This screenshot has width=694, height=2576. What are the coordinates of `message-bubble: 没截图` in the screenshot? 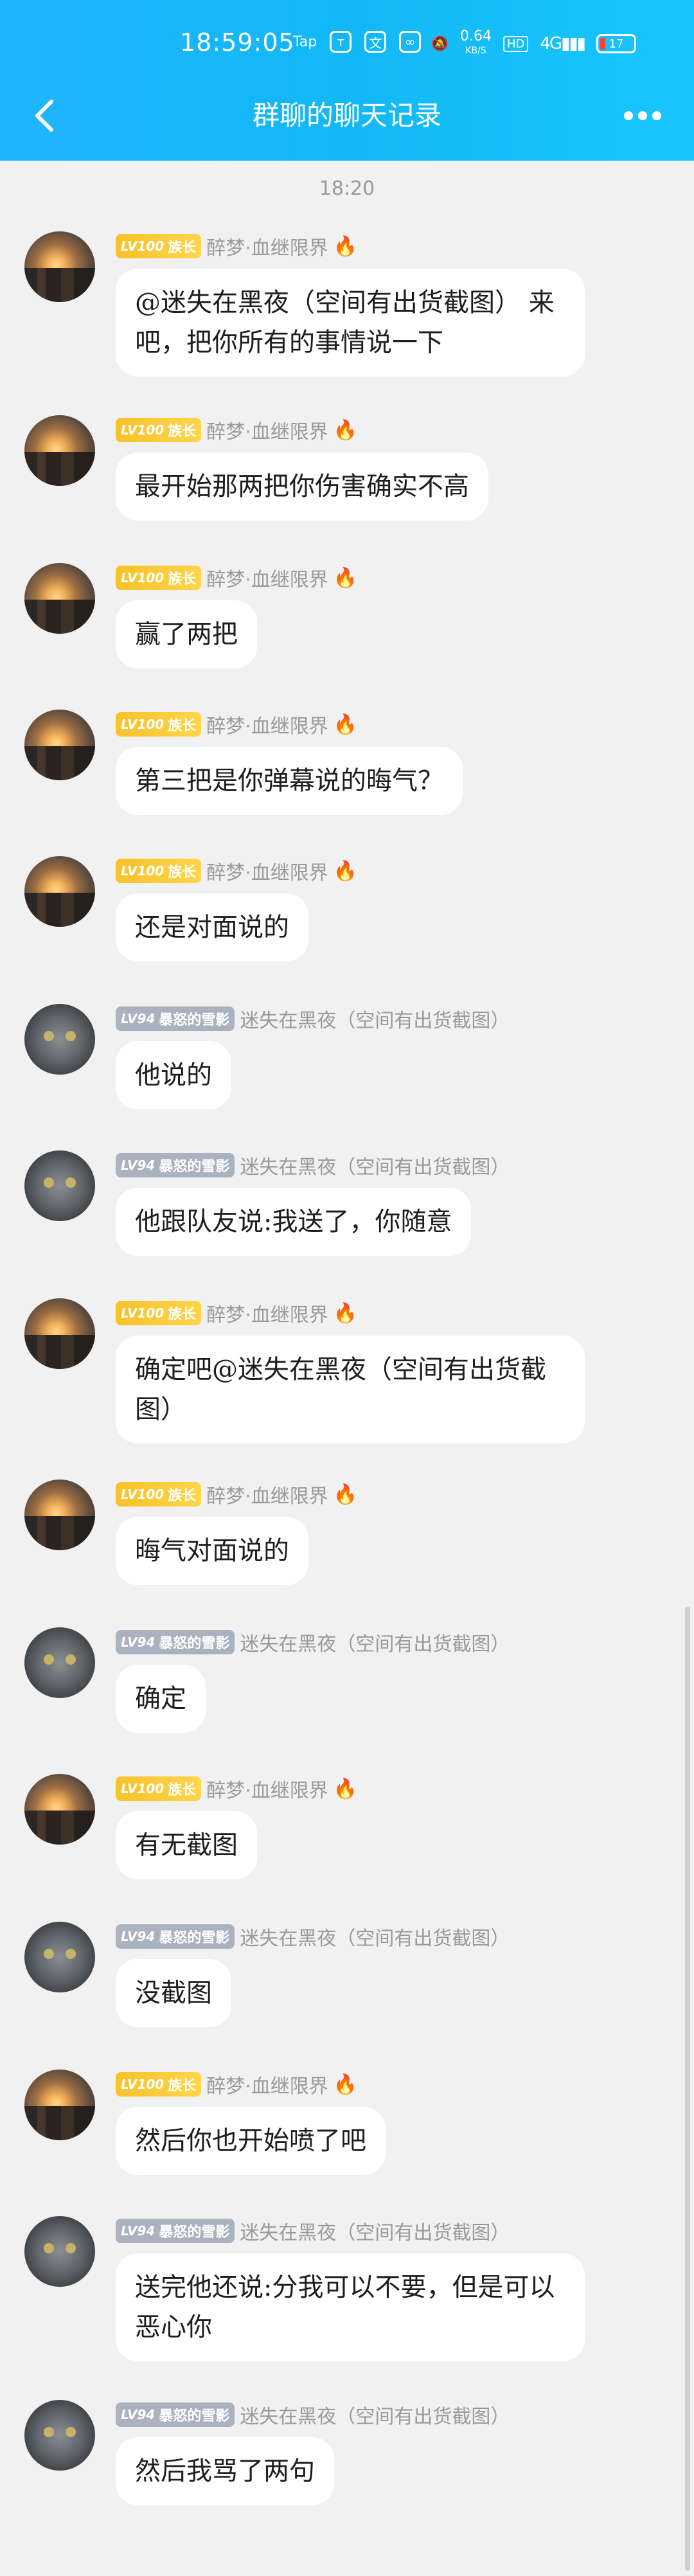 It's located at (173, 1993).